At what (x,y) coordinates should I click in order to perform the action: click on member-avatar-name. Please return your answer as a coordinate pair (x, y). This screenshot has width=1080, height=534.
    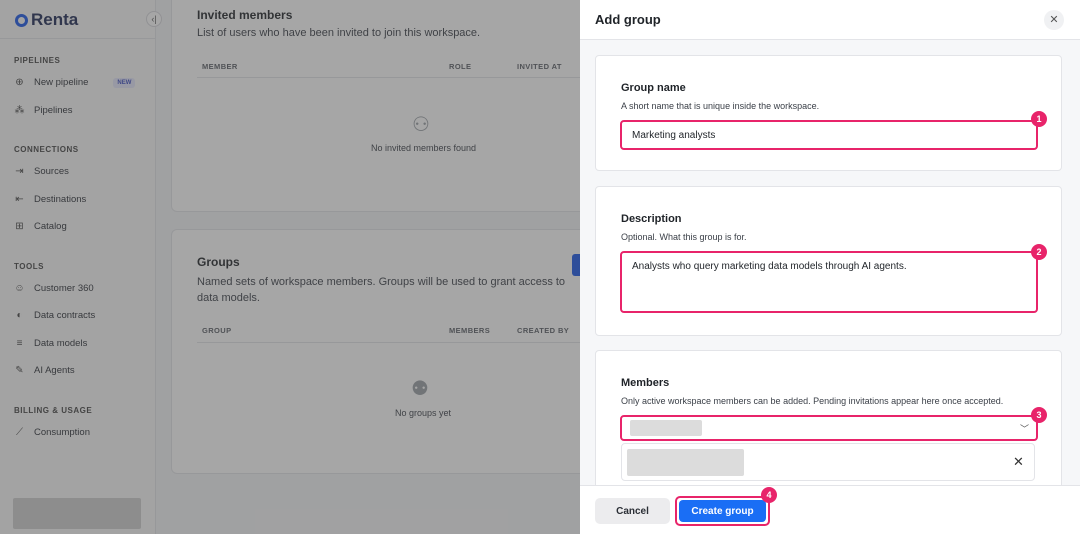
    Looking at the image, I should click on (685, 462).